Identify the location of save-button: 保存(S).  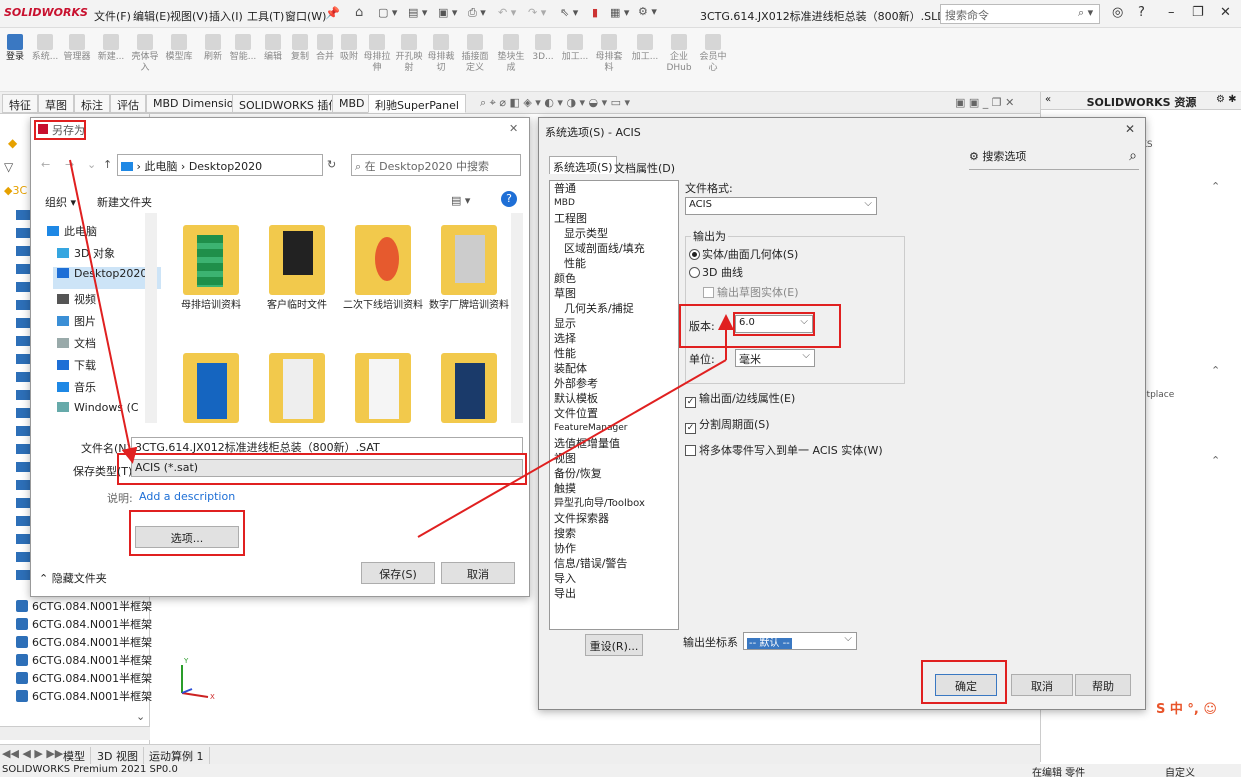
(398, 573).